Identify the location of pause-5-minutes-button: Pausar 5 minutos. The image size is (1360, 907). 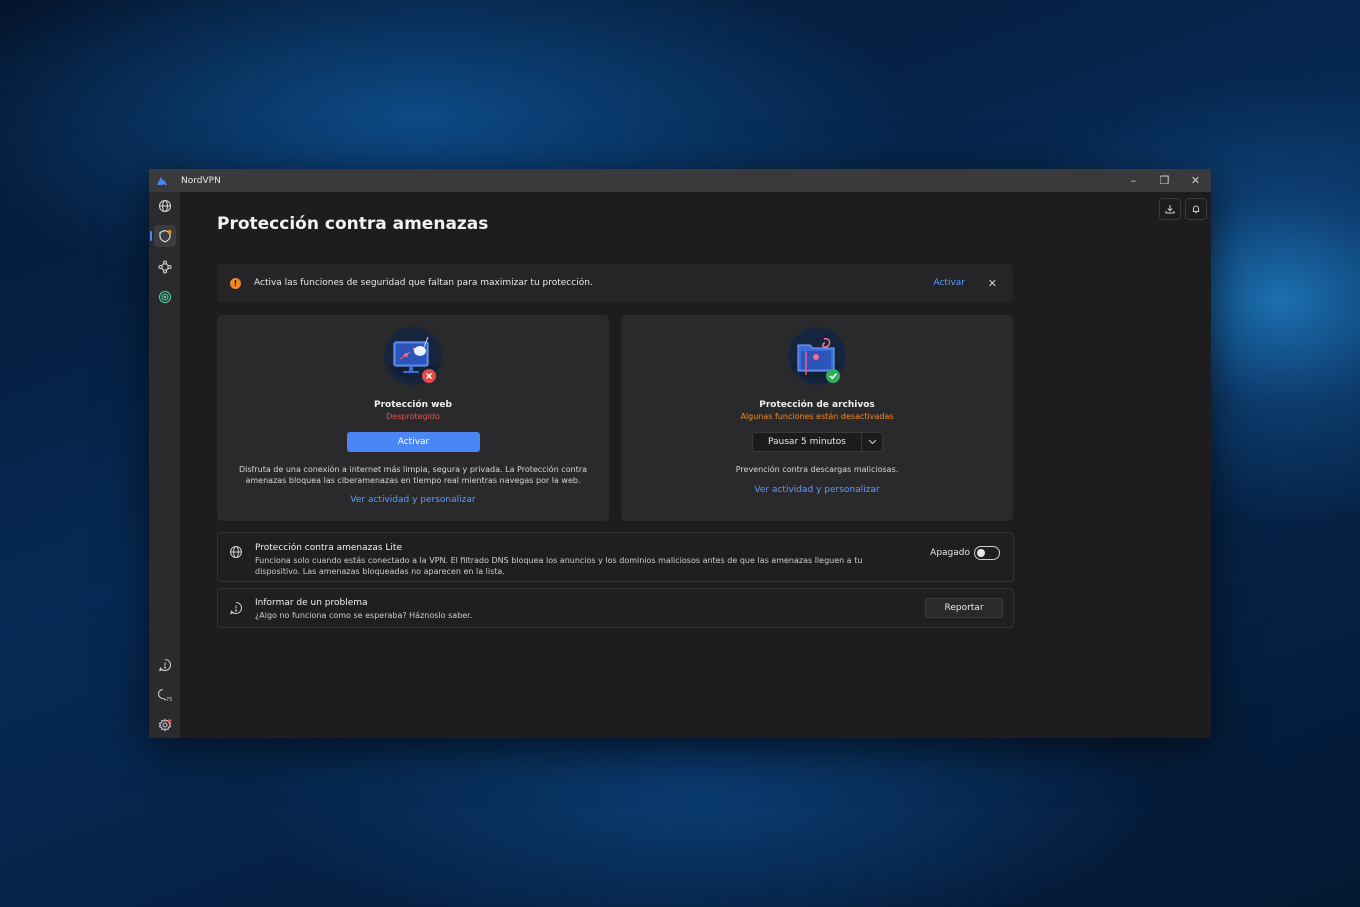
(806, 442).